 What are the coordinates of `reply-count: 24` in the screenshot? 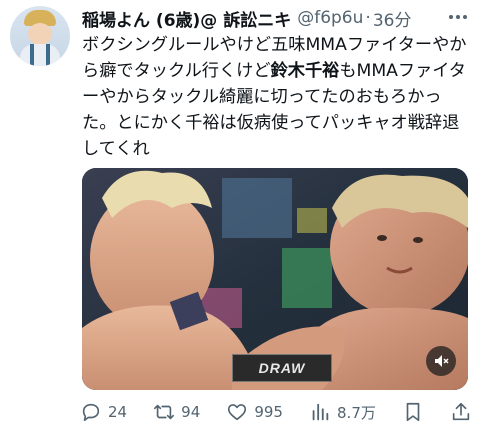 It's located at (118, 412).